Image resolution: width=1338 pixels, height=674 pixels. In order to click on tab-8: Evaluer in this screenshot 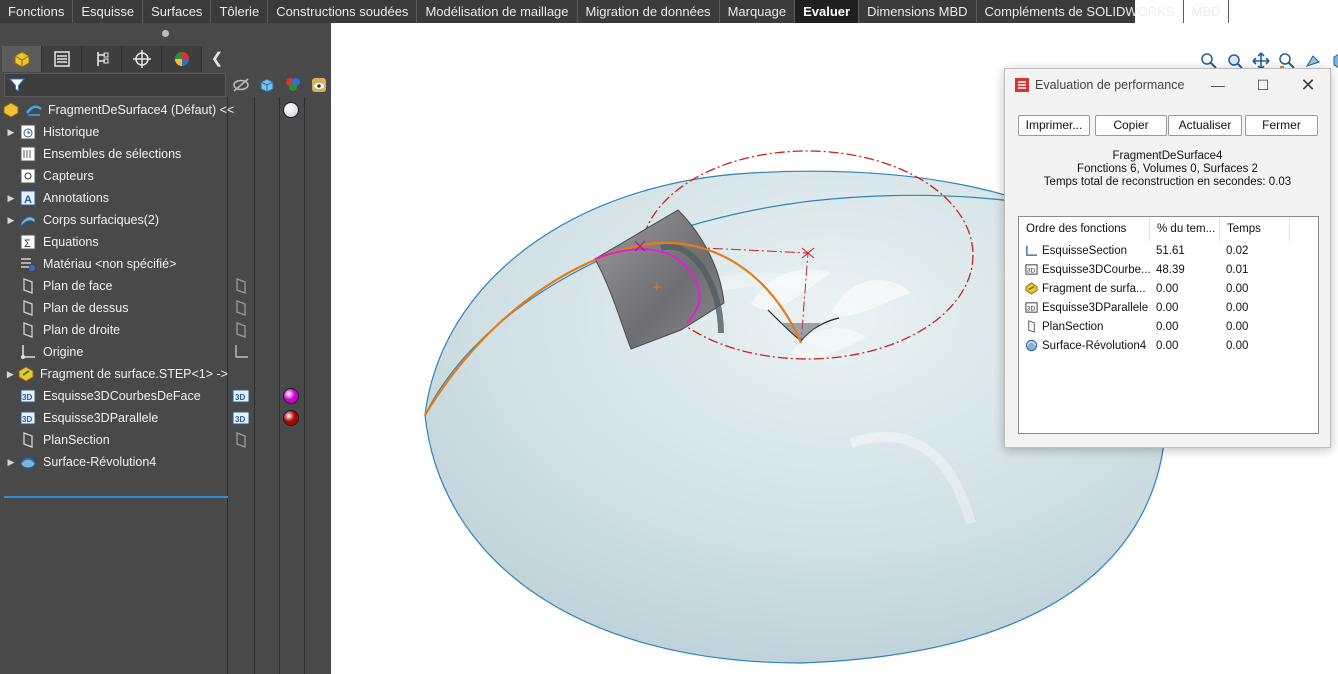, I will do `click(827, 11)`.